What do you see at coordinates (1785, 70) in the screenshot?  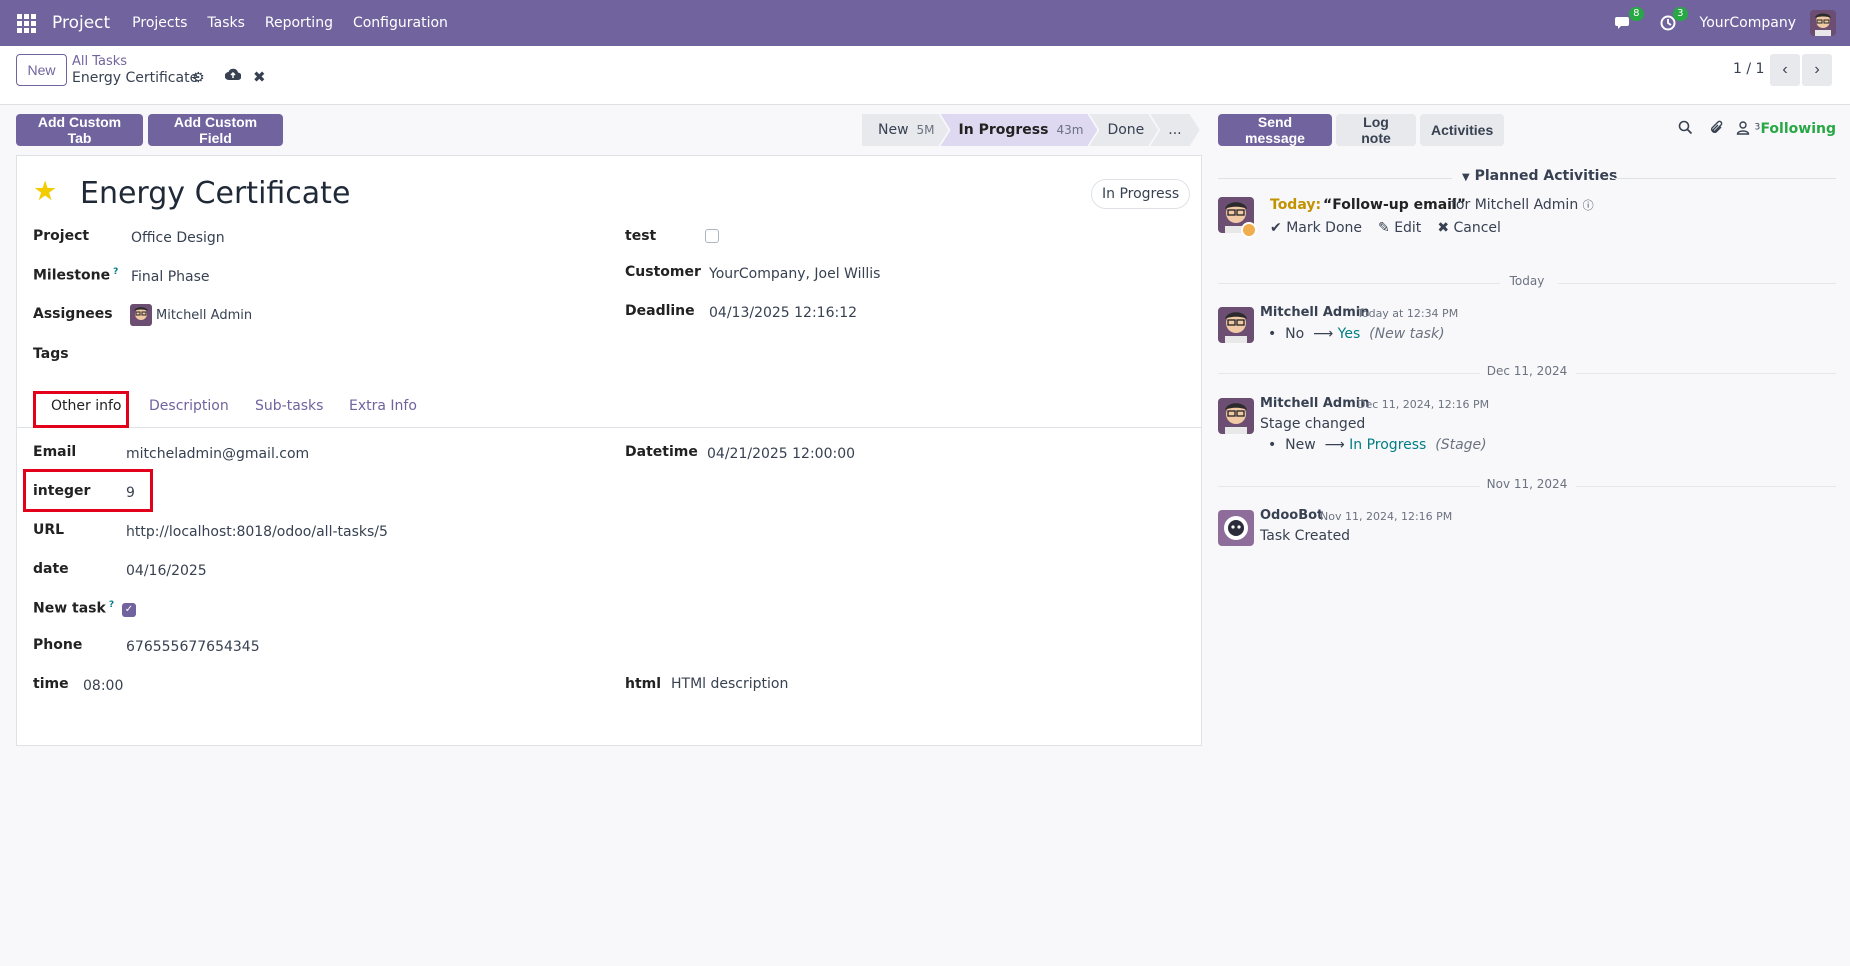 I see `pager-previous-button: ‹` at bounding box center [1785, 70].